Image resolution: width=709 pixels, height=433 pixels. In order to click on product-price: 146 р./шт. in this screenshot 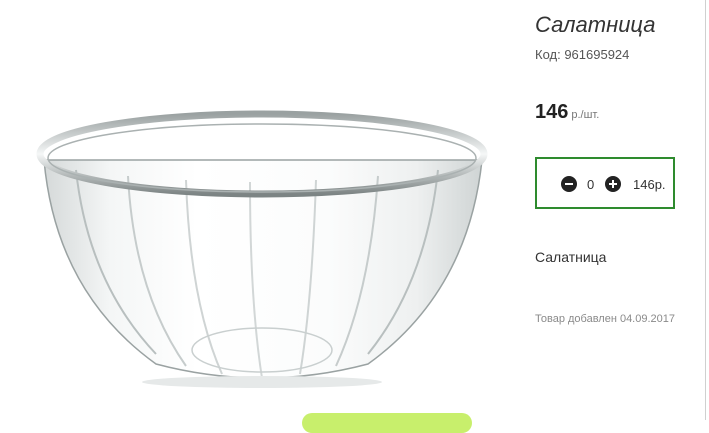, I will do `click(567, 112)`.